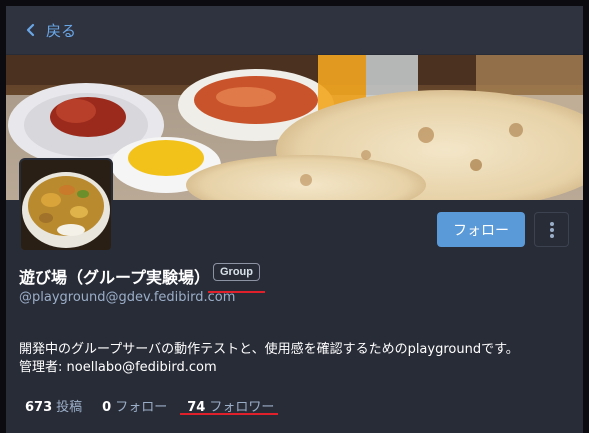 This screenshot has width=589, height=433. I want to click on follow-button: フォロー, so click(481, 229).